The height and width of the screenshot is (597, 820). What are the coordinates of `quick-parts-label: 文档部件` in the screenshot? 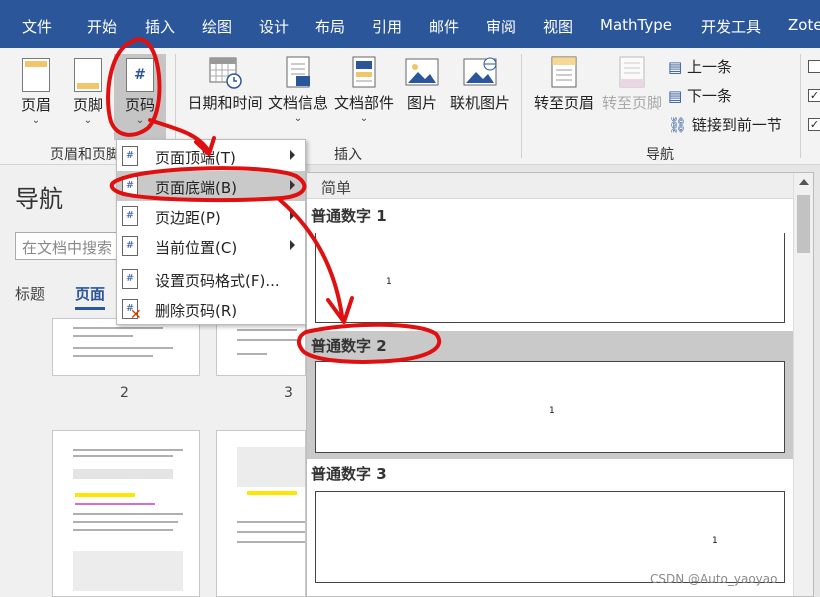 It's located at (363, 103).